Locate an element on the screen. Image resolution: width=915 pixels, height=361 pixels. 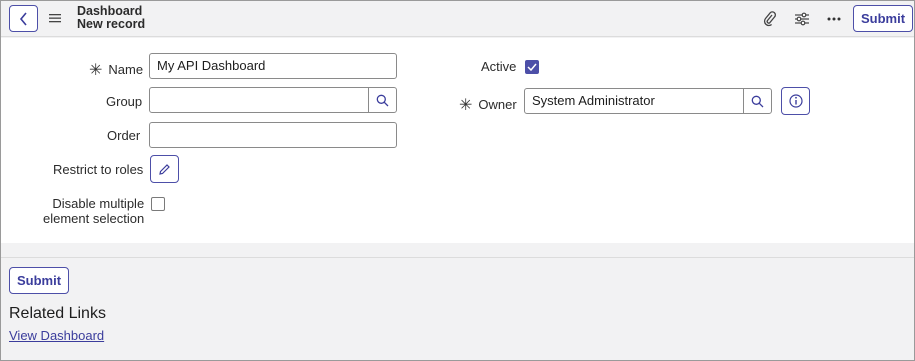
group-label: Group is located at coordinates (124, 101).